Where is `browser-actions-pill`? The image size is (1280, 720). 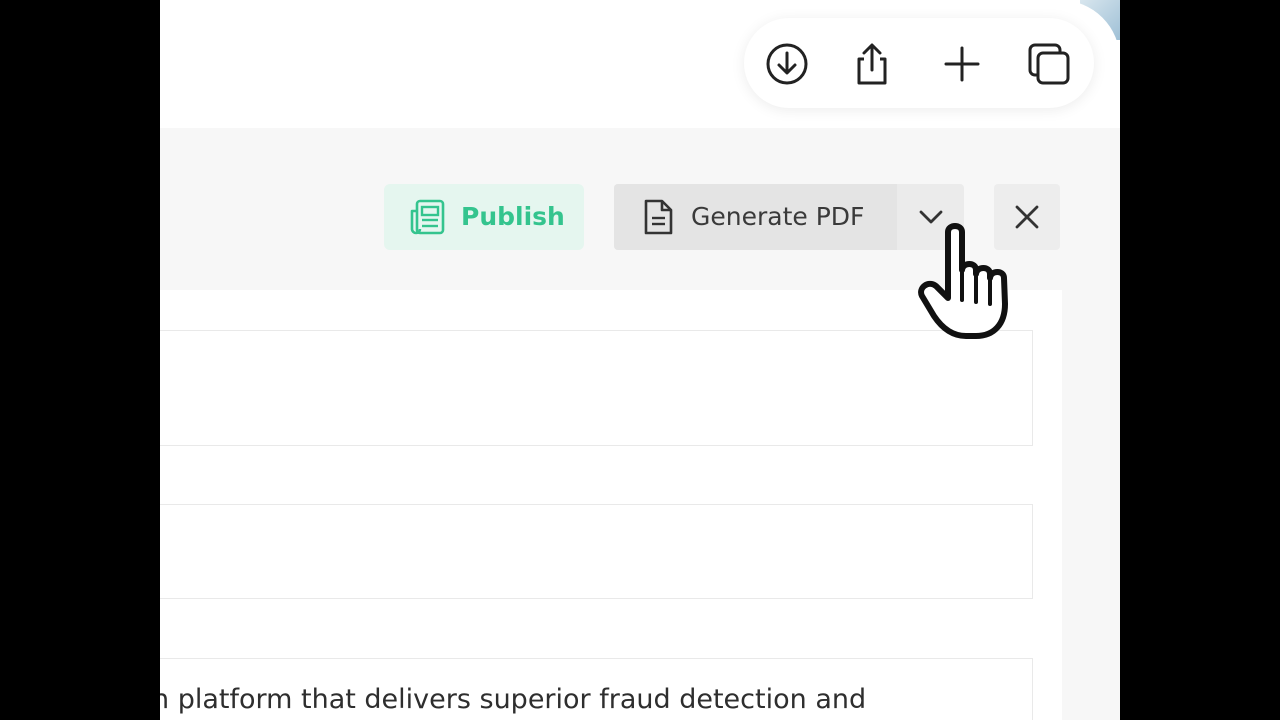 browser-actions-pill is located at coordinates (919, 63).